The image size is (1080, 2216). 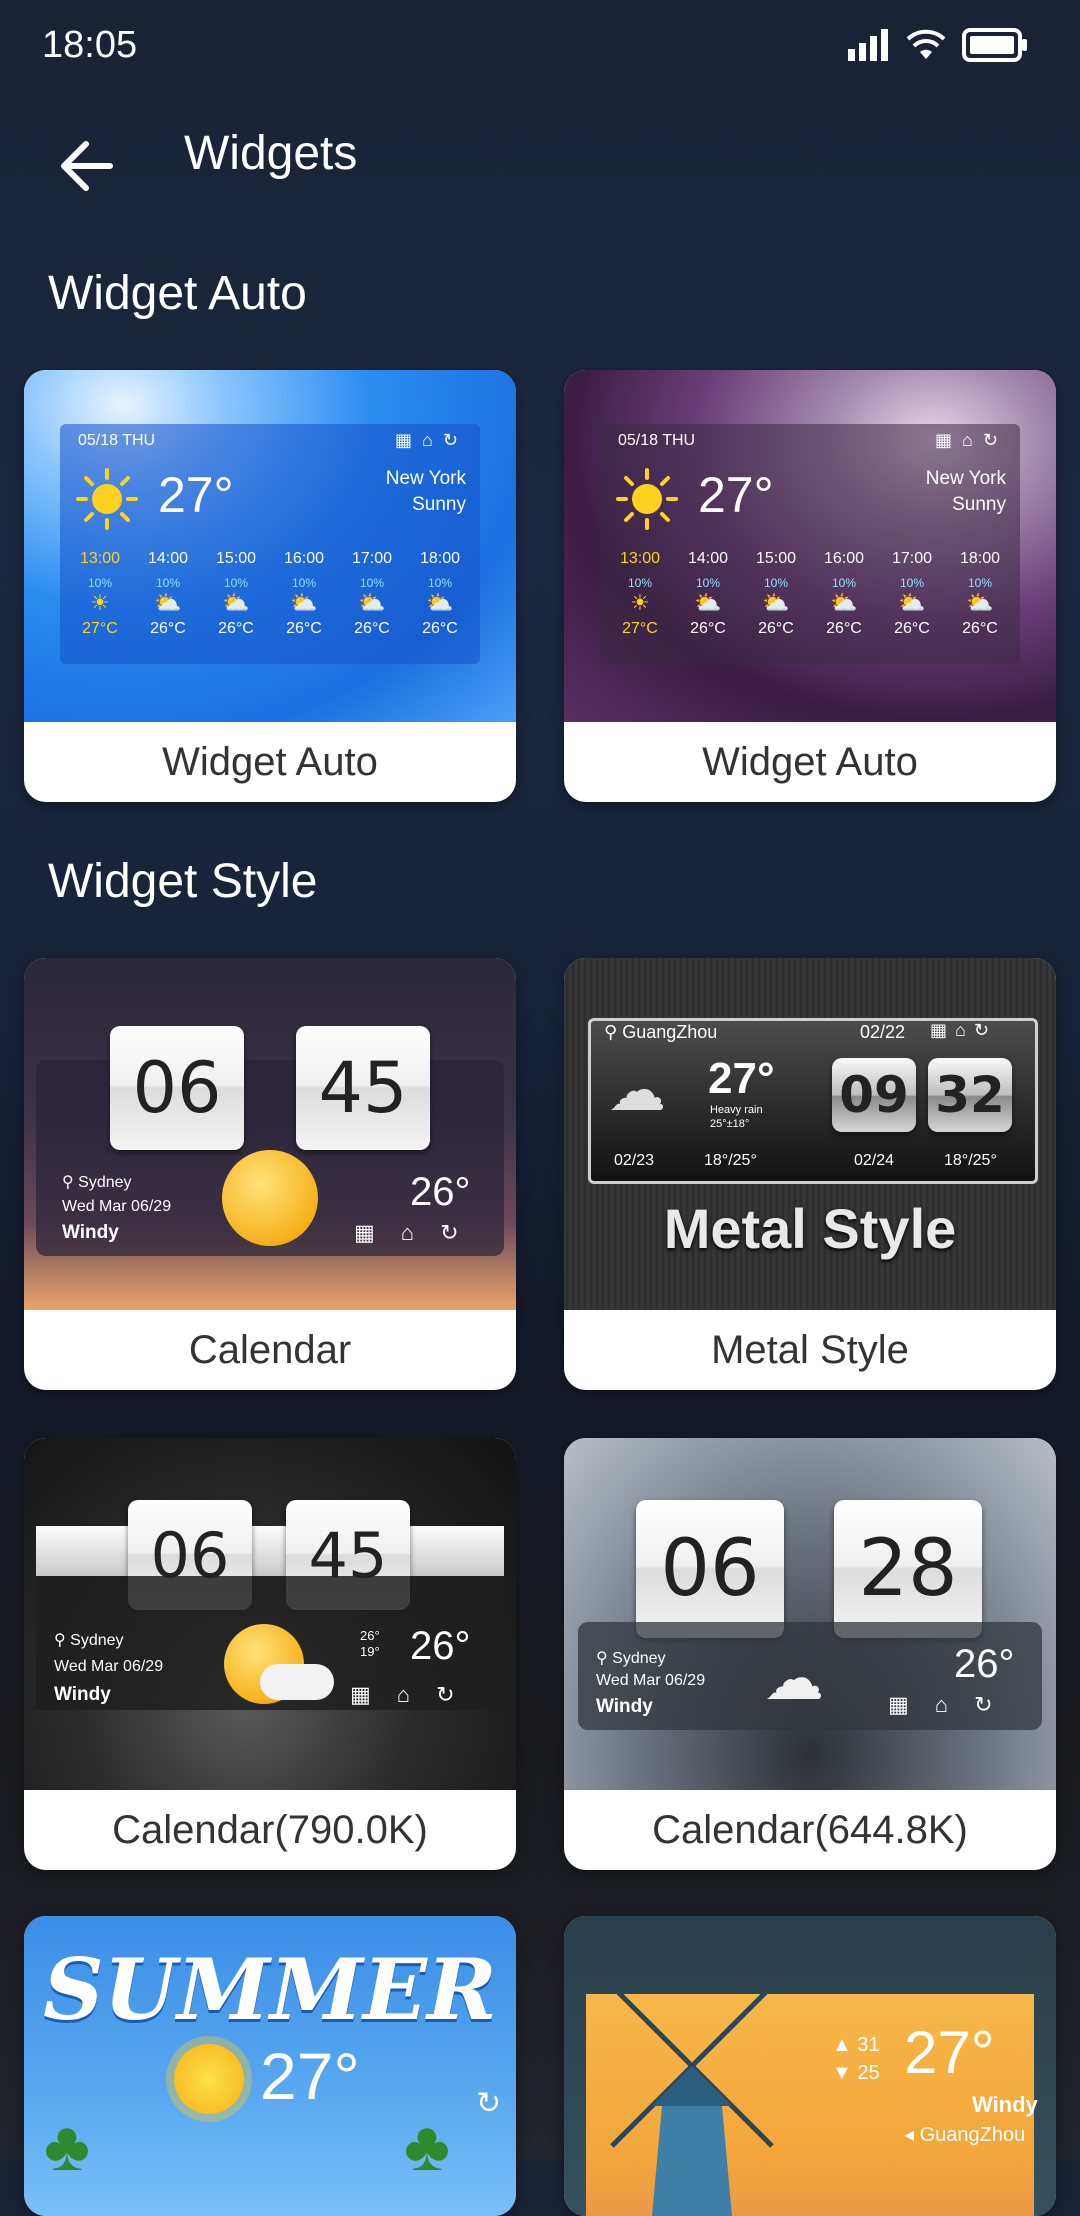 What do you see at coordinates (270, 1349) in the screenshot?
I see `card-label: Calendar` at bounding box center [270, 1349].